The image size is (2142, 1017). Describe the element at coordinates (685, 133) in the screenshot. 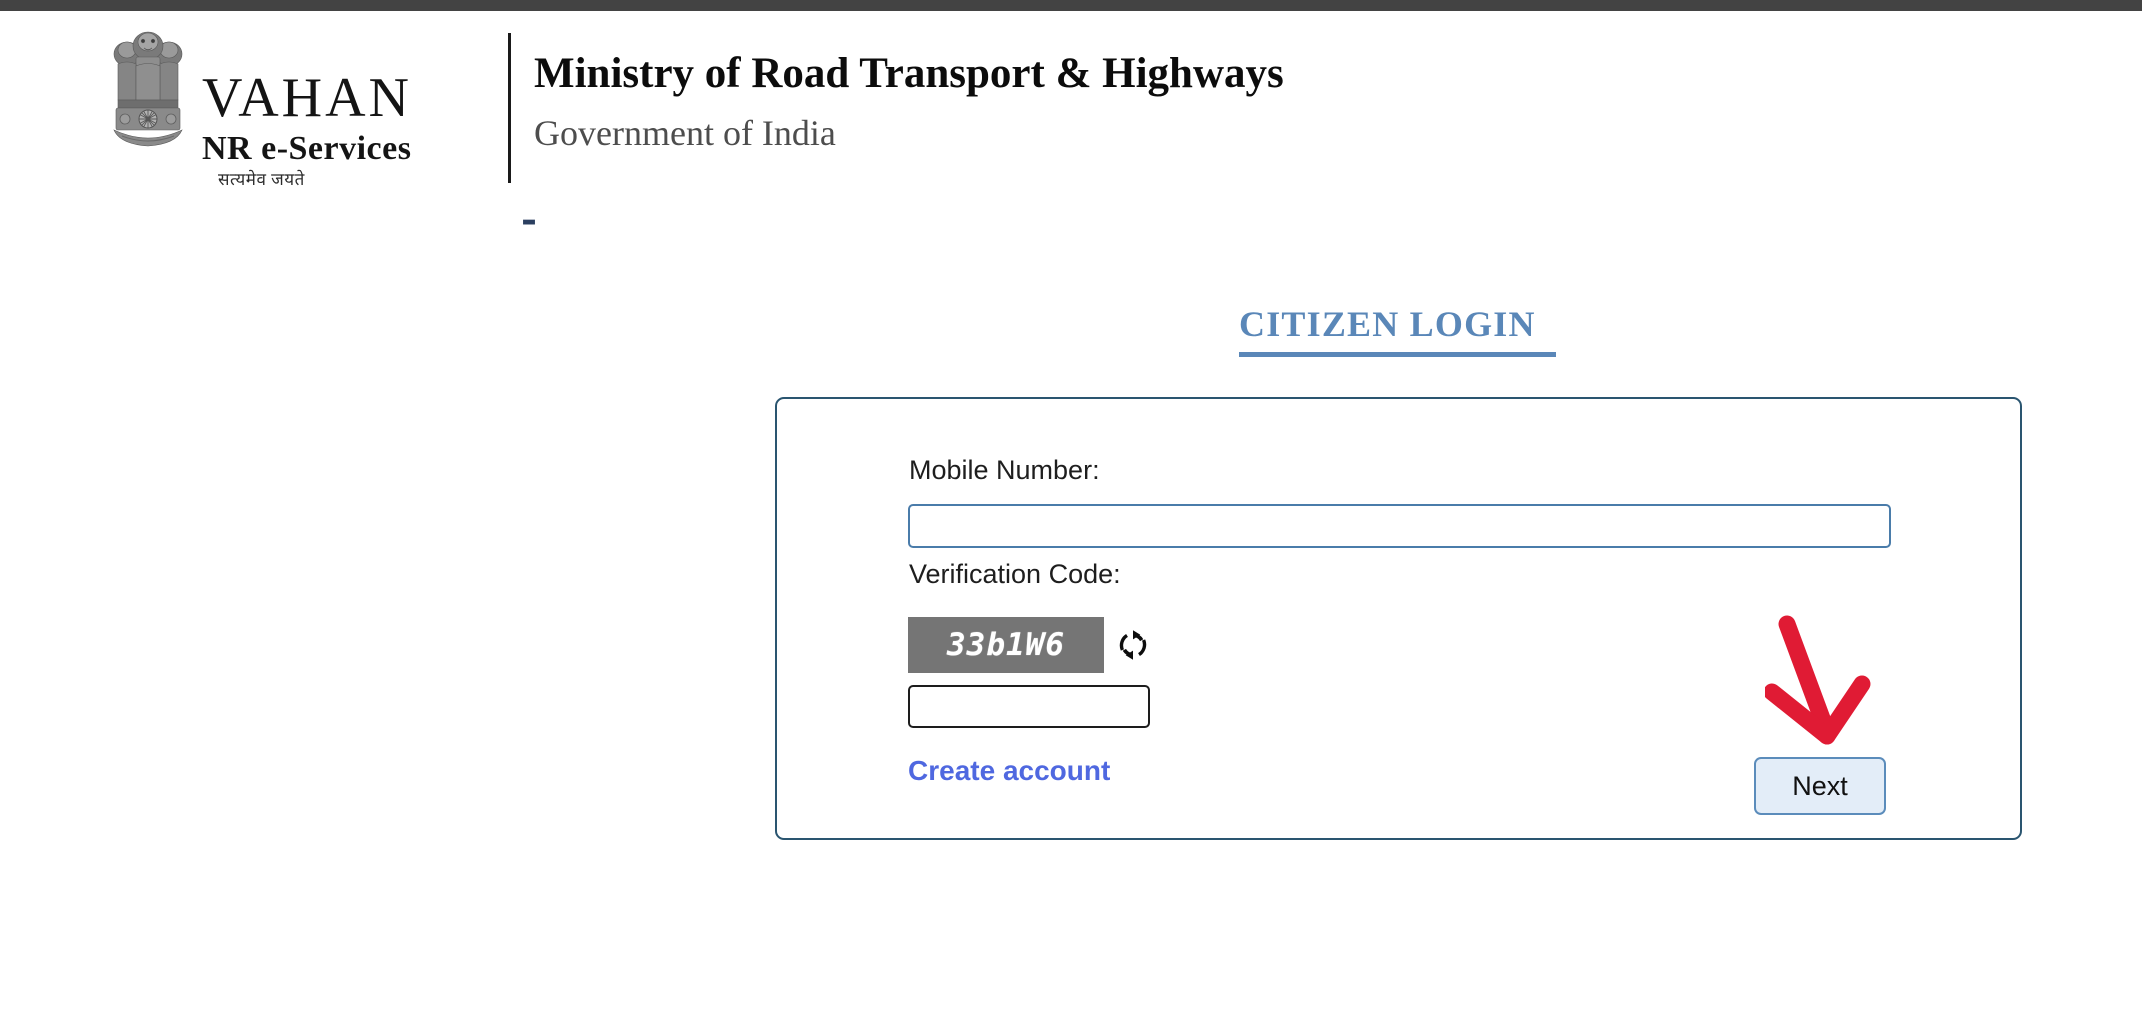

I see `ministry-subtitle: Government of India` at that location.